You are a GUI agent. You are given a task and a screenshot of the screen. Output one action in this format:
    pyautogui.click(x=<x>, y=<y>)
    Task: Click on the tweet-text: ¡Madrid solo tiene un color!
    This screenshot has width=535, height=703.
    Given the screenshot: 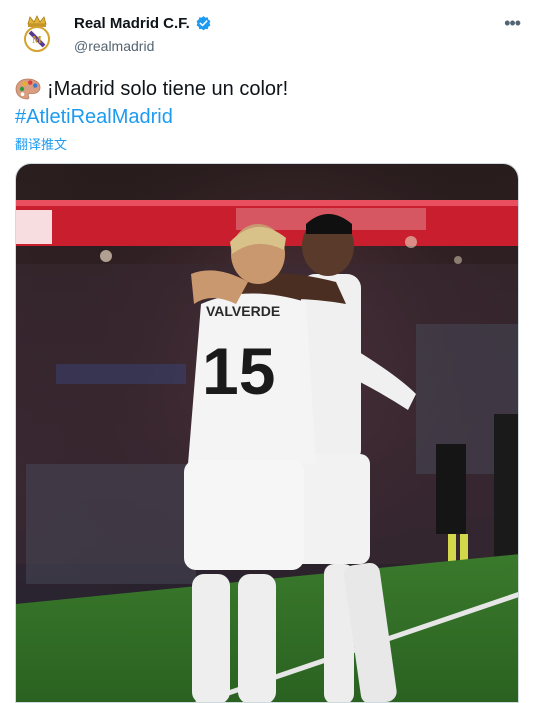 What is the action you would take?
    pyautogui.click(x=151, y=89)
    